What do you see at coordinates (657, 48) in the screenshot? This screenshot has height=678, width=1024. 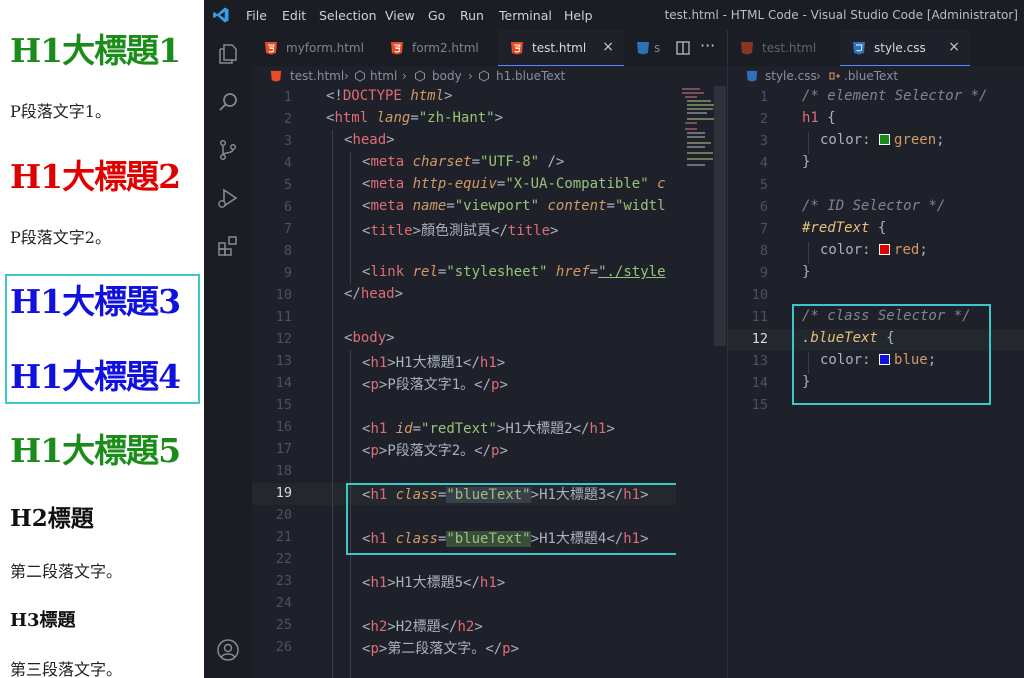 I see `tab-label: s` at bounding box center [657, 48].